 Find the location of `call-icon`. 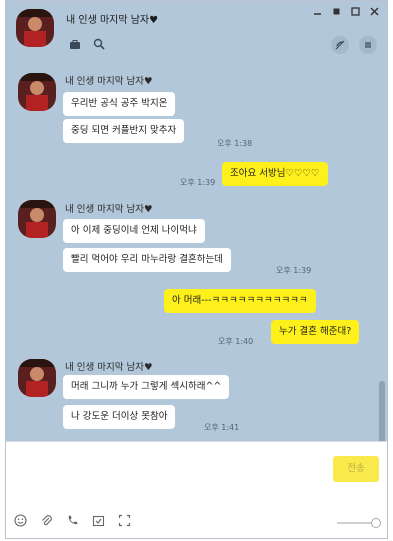

call-icon is located at coordinates (72, 522).